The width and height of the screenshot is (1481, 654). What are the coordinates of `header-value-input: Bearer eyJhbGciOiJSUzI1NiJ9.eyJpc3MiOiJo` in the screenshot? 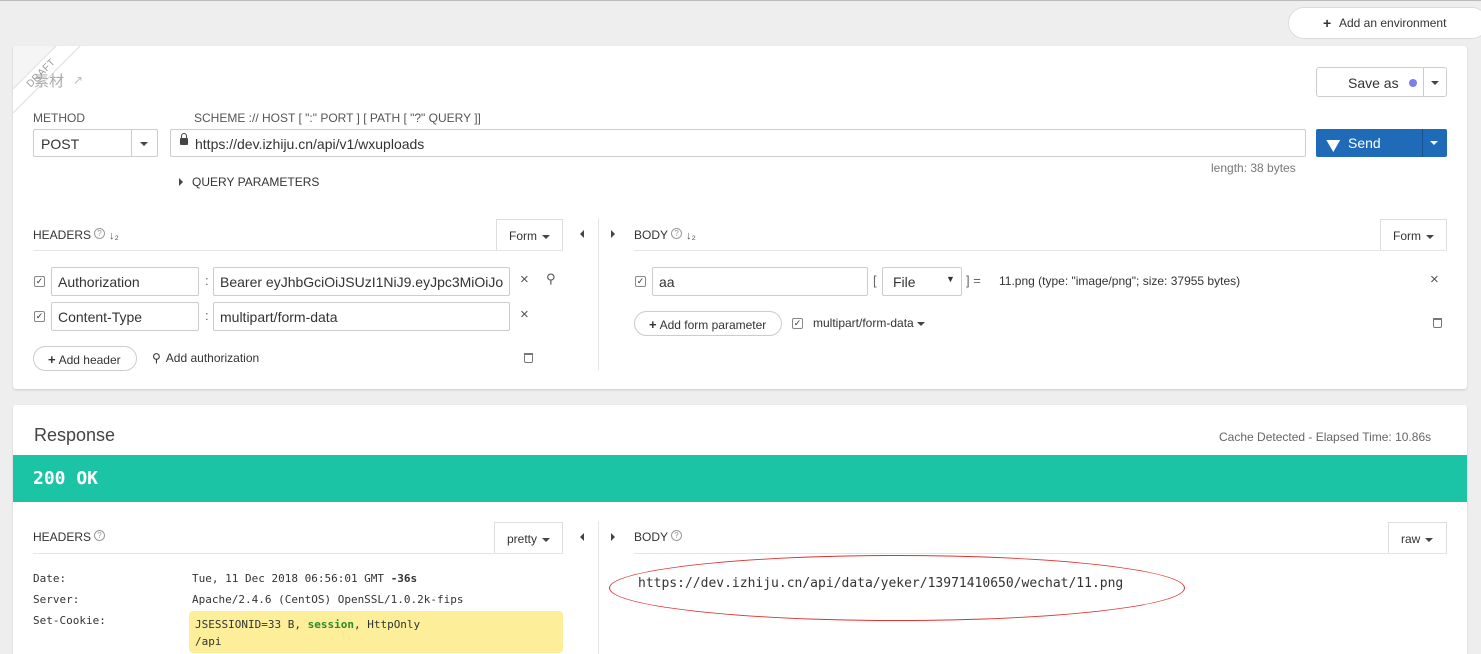 It's located at (361, 281).